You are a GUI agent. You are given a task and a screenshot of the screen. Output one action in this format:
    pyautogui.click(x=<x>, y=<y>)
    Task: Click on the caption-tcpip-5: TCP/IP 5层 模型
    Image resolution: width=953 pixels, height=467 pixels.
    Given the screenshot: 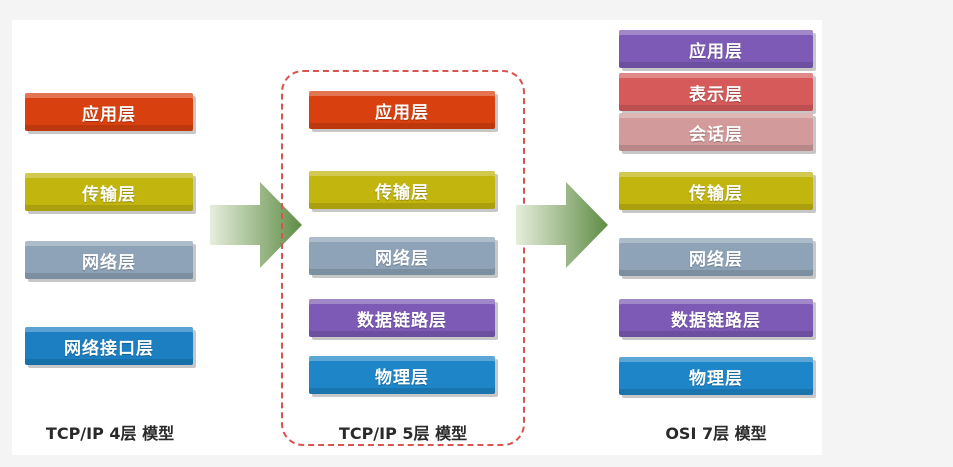 What is the action you would take?
    pyautogui.click(x=403, y=433)
    